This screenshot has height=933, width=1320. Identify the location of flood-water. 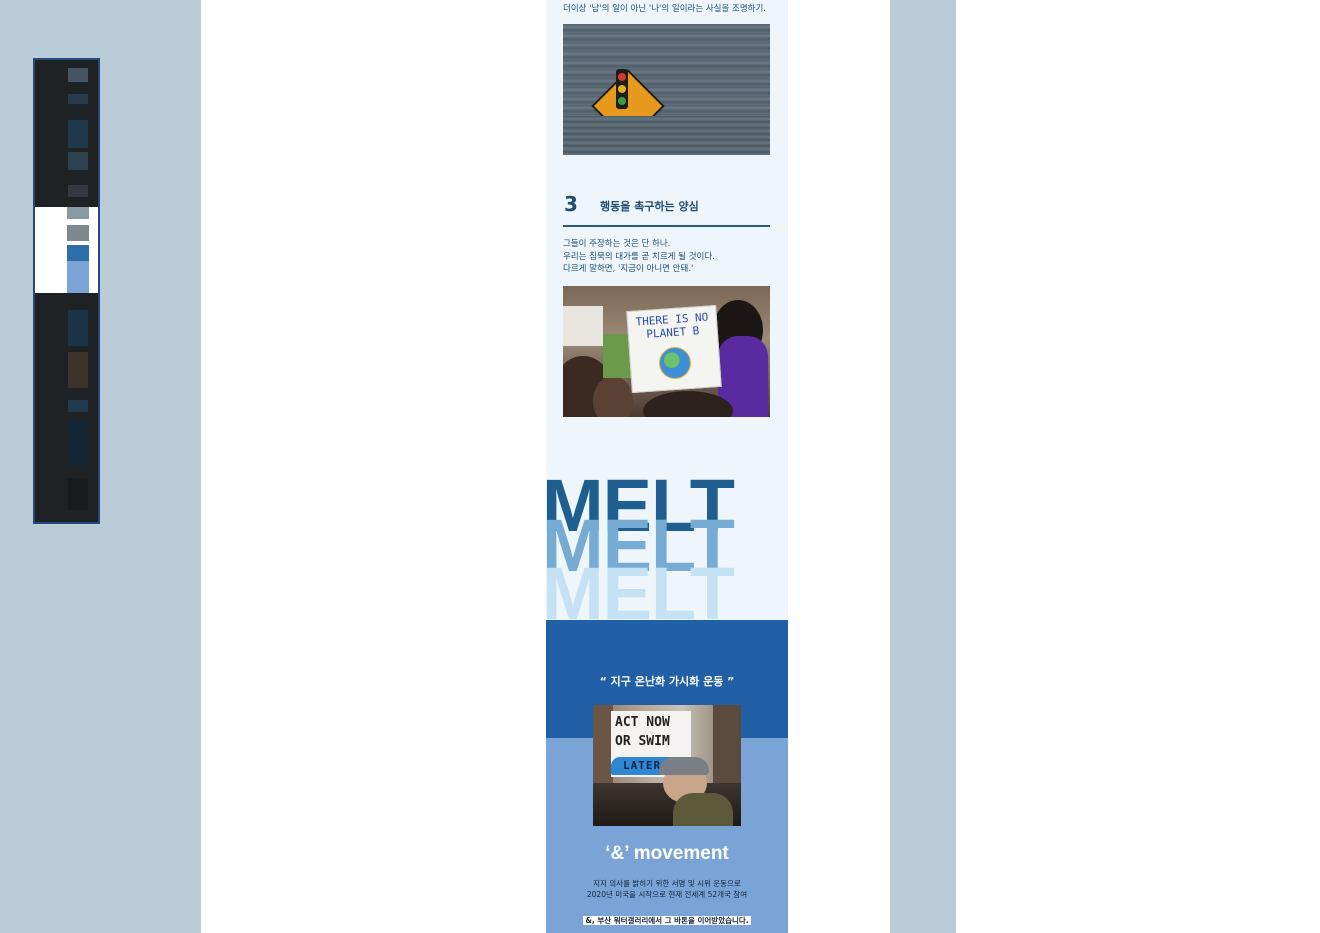
(666, 135).